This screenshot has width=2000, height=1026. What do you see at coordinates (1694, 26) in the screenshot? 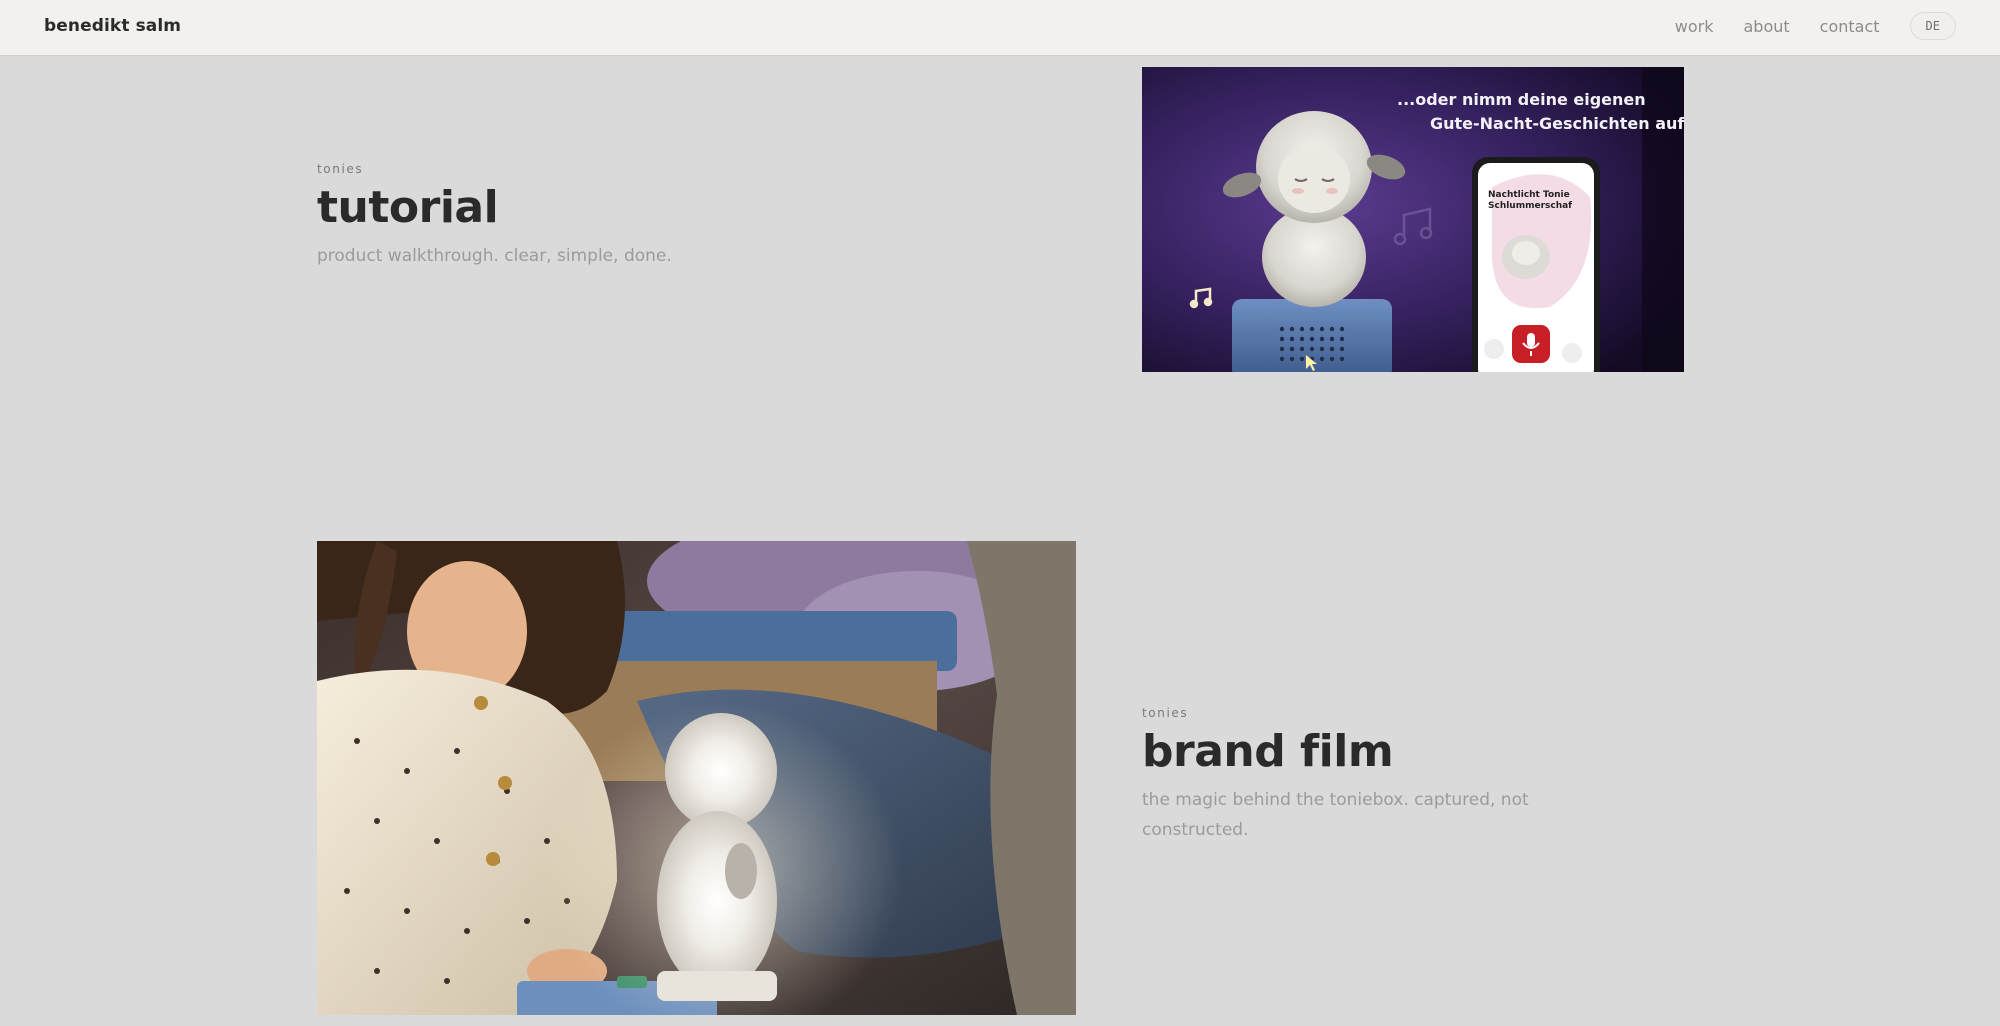
I see `nav-work: work` at bounding box center [1694, 26].